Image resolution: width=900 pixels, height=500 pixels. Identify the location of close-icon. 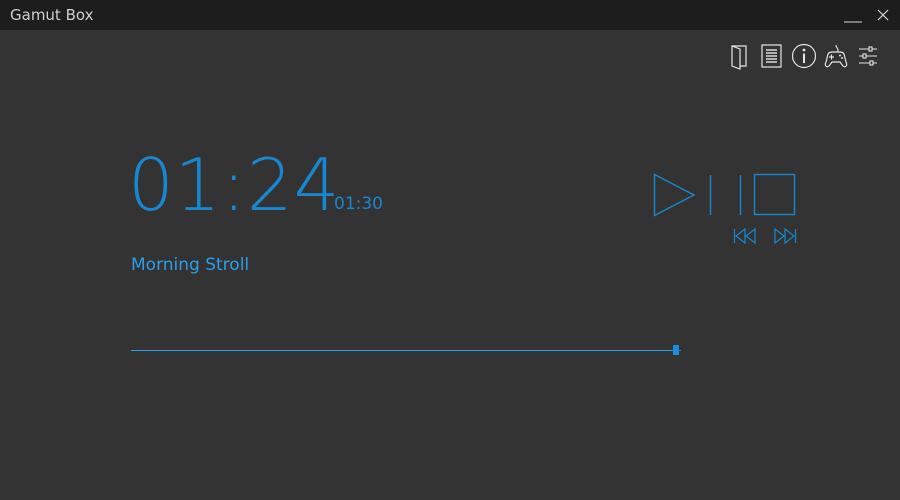
(883, 15).